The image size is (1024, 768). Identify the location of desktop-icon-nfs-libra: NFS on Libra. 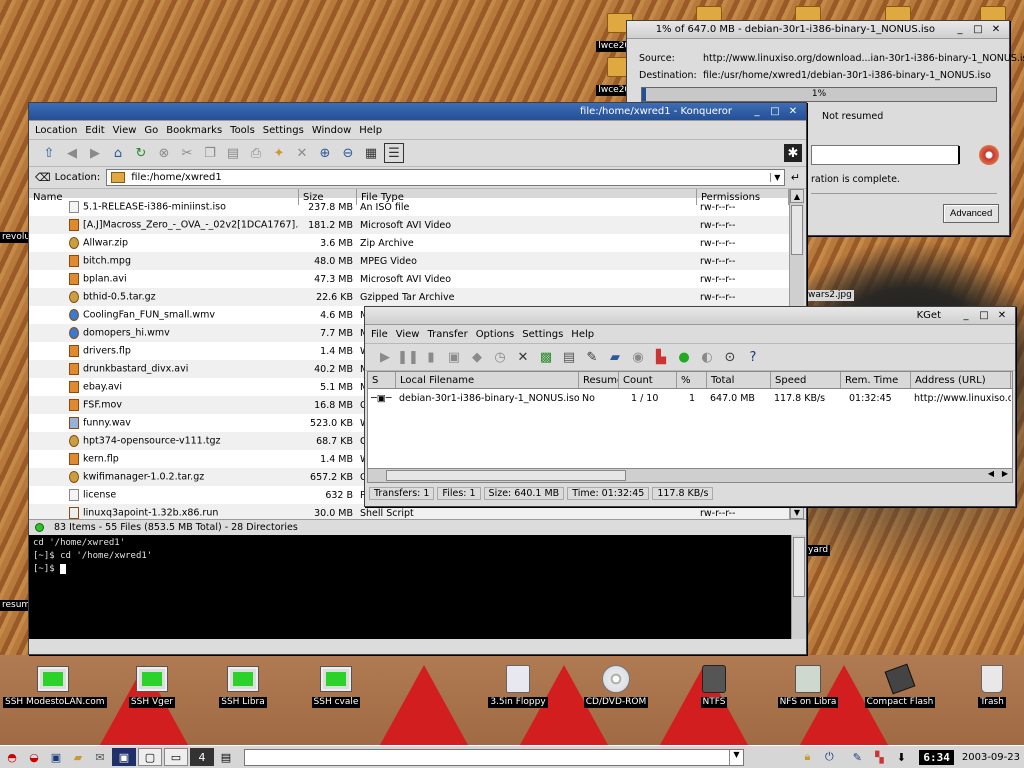
(808, 686).